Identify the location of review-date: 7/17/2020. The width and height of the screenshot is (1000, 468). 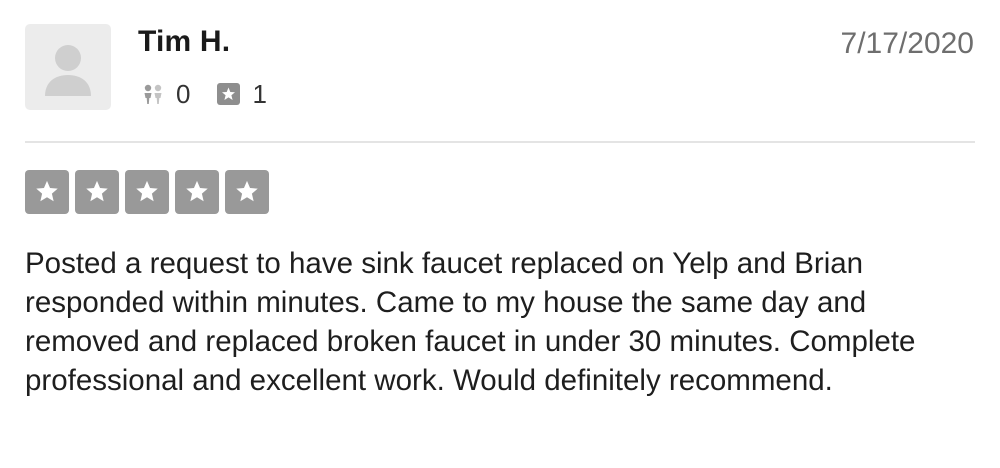
(907, 43).